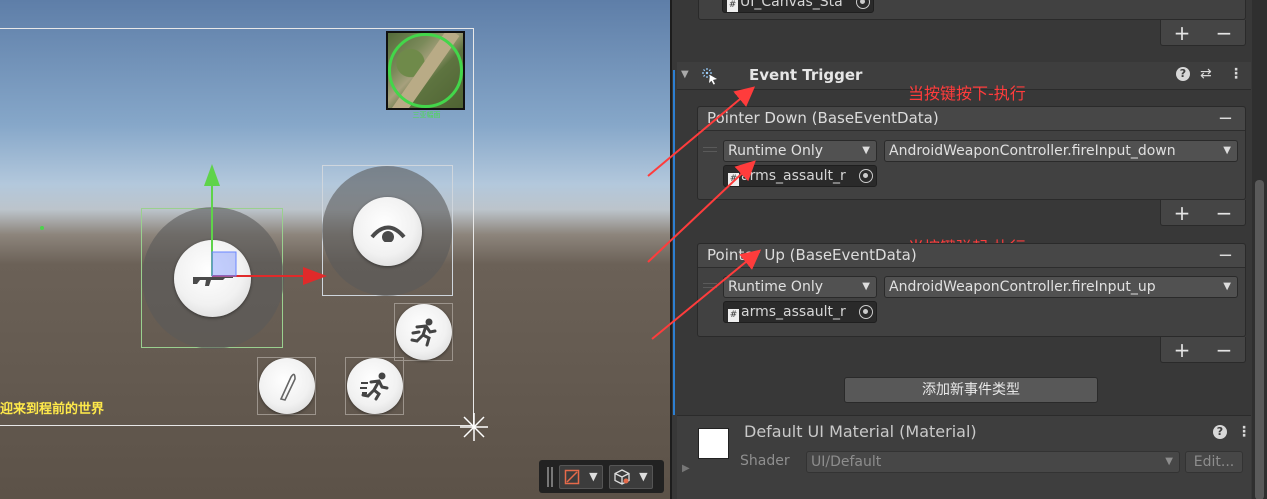 This screenshot has height=499, width=1267. What do you see at coordinates (572, 476) in the screenshot?
I see `gizmos-icon` at bounding box center [572, 476].